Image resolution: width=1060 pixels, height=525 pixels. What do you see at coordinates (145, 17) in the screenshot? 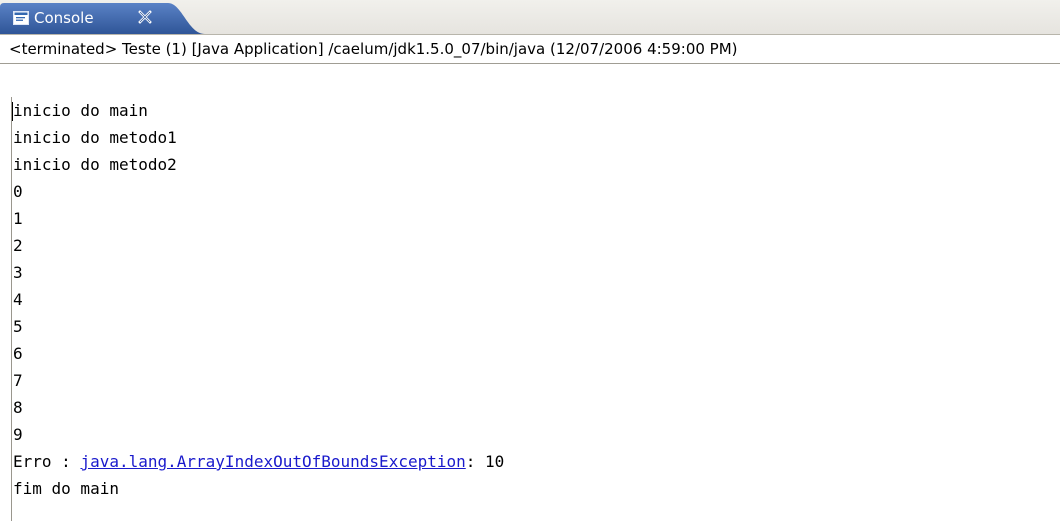
I see `close-icon` at bounding box center [145, 17].